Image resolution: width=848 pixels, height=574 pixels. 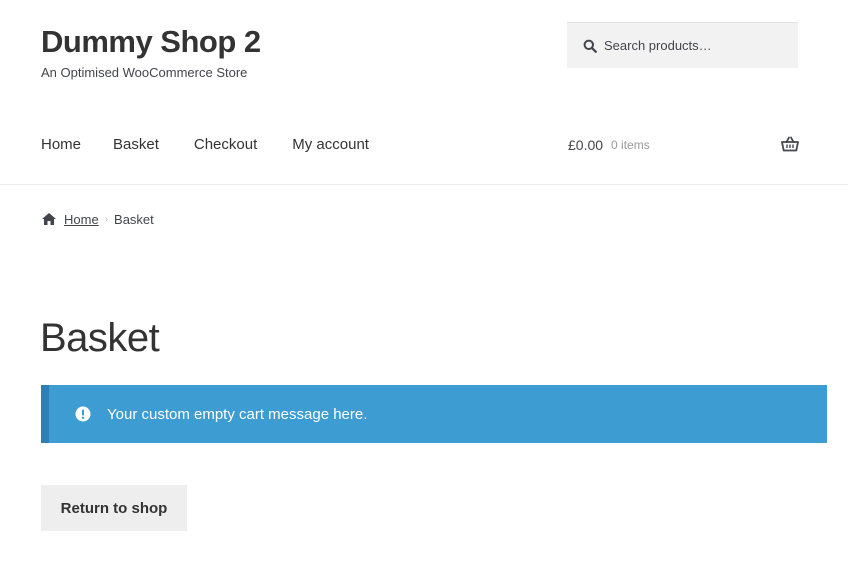 I want to click on breadcrumb: Home › Basket, so click(x=97, y=219).